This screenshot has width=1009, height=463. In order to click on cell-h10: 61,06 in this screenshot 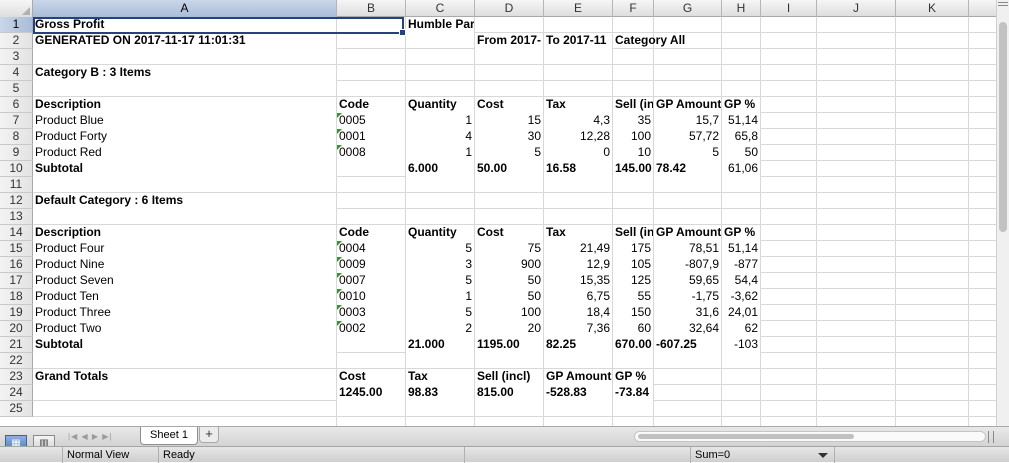, I will do `click(741, 169)`.